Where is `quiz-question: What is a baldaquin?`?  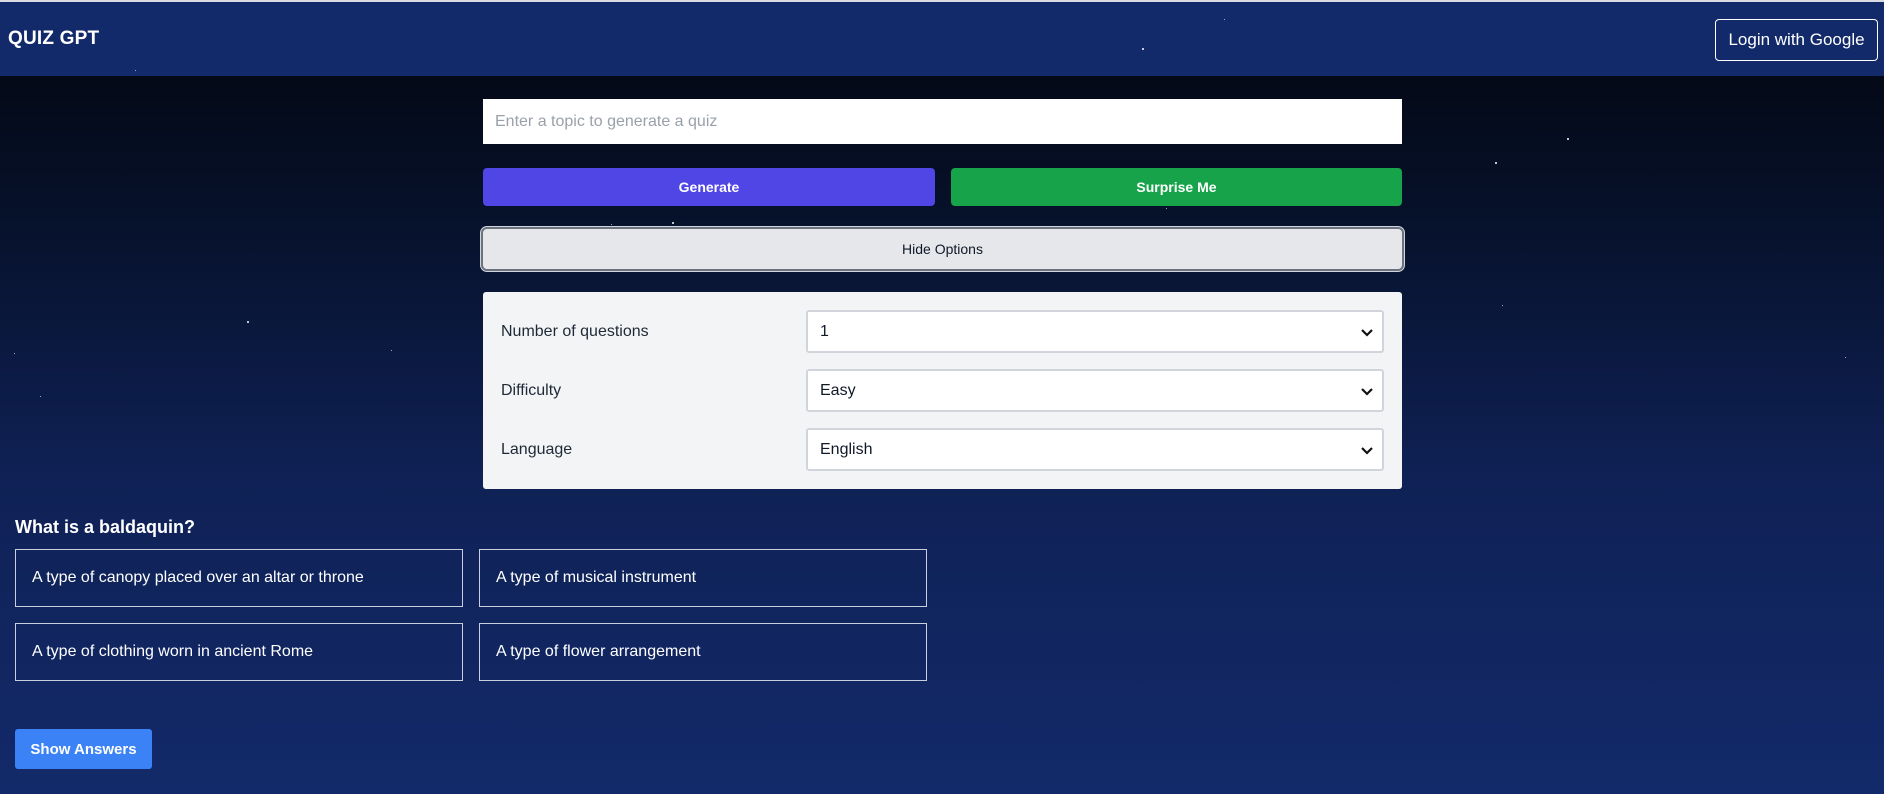
quiz-question: What is a baldaquin? is located at coordinates (105, 527).